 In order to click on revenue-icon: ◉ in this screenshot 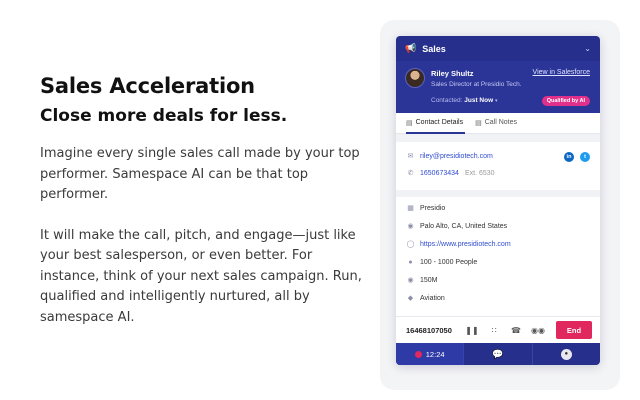, I will do `click(410, 280)`.